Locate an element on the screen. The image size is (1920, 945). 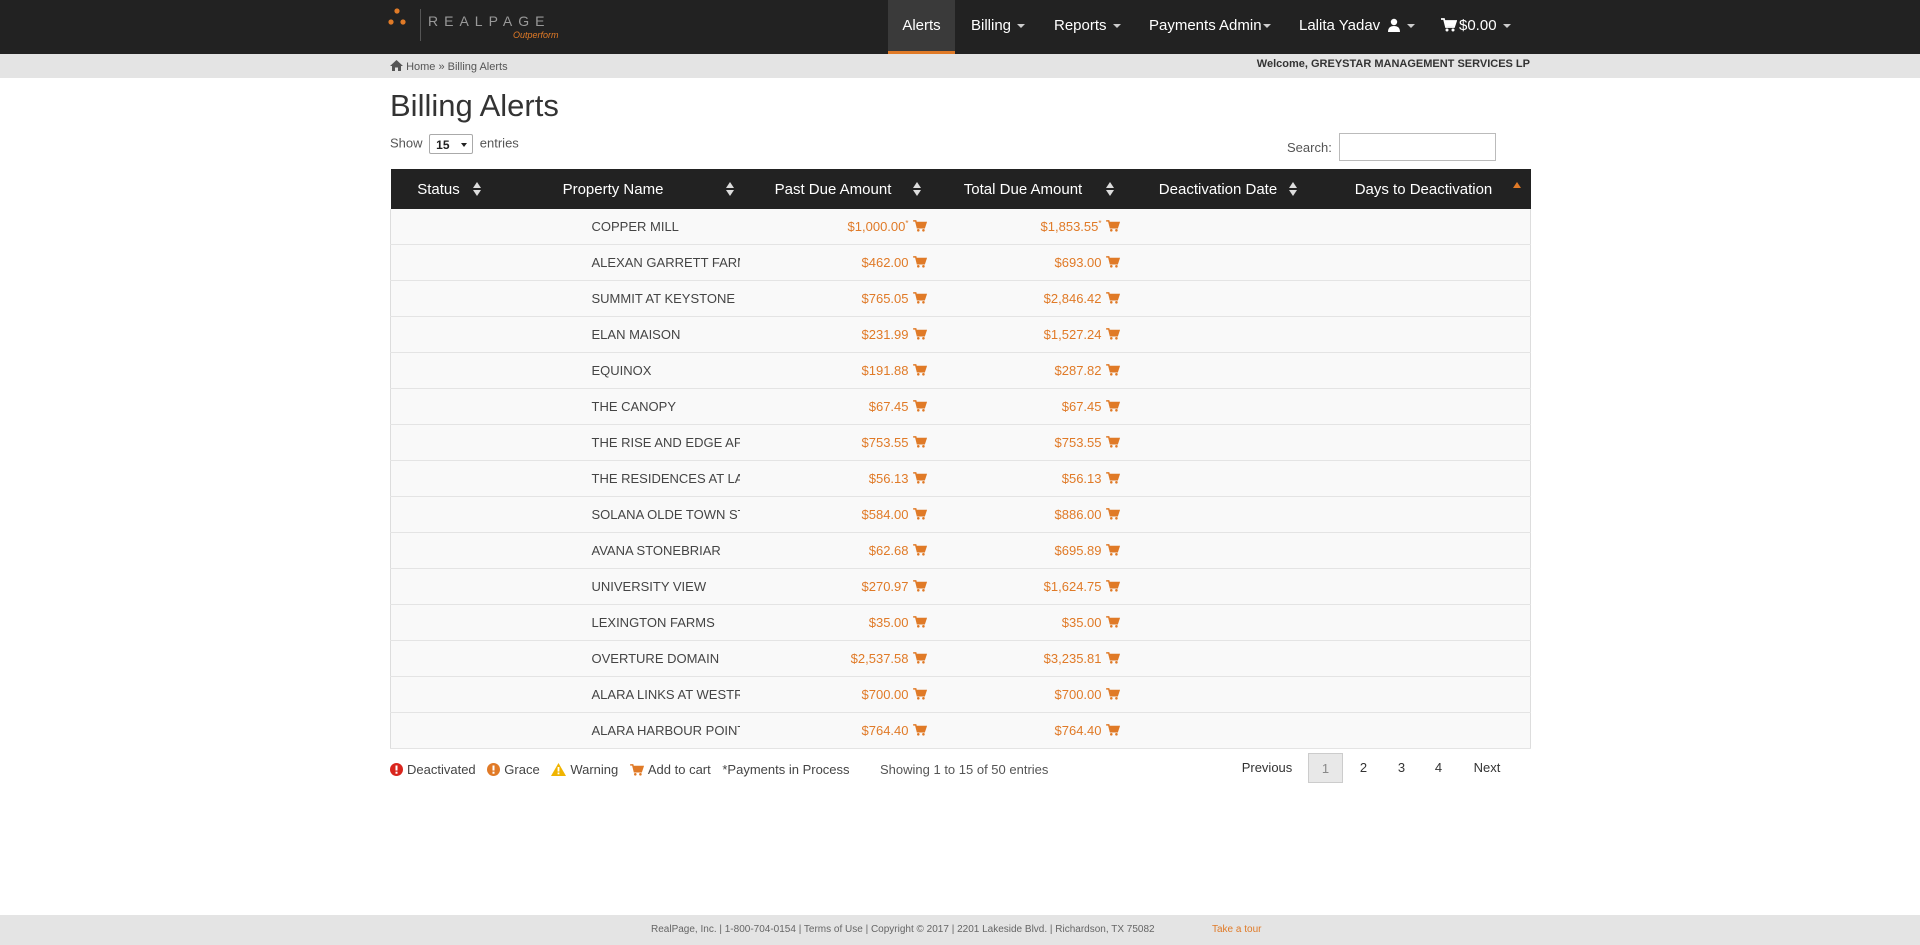
days-to-deactivation-cell is located at coordinates (1423, 370).